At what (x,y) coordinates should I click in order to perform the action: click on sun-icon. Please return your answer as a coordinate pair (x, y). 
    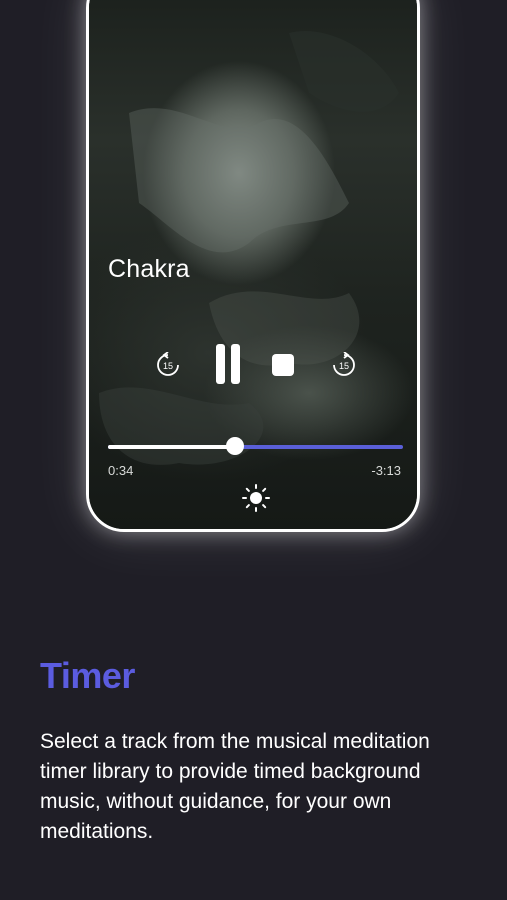
    Looking at the image, I should click on (256, 498).